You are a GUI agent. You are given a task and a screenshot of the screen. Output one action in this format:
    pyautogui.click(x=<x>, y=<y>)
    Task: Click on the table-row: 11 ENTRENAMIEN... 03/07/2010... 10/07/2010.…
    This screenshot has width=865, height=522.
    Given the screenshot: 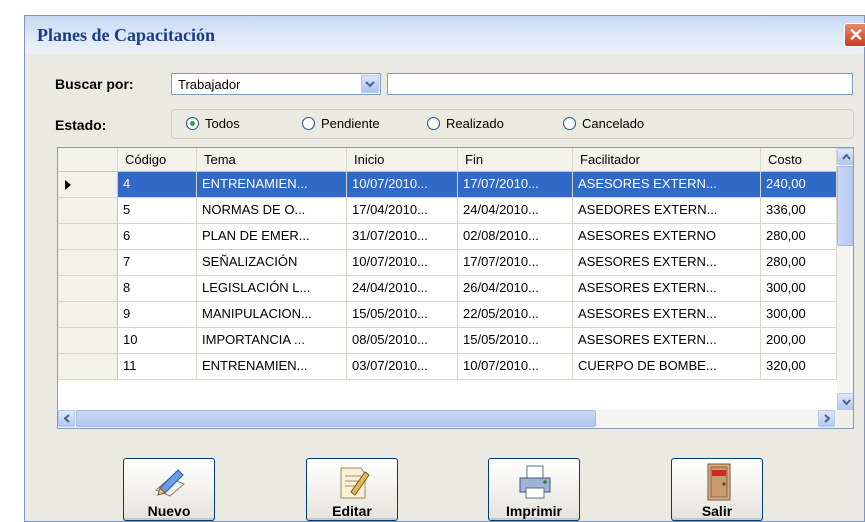 What is the action you would take?
    pyautogui.click(x=447, y=367)
    